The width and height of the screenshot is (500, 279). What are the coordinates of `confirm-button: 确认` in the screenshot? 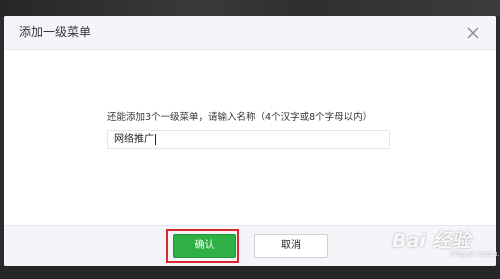 It's located at (204, 246).